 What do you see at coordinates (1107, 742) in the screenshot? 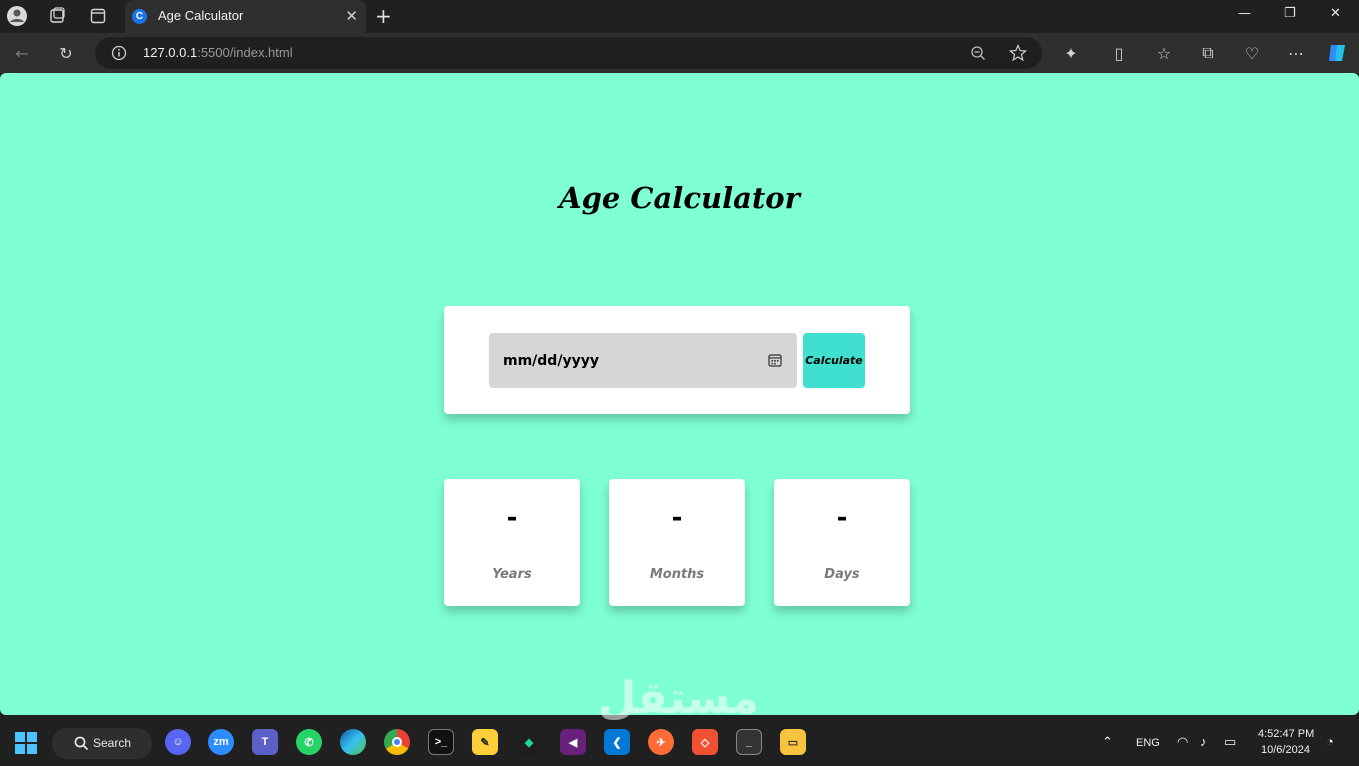
I see `tray-chevron-icon: ⌃` at bounding box center [1107, 742].